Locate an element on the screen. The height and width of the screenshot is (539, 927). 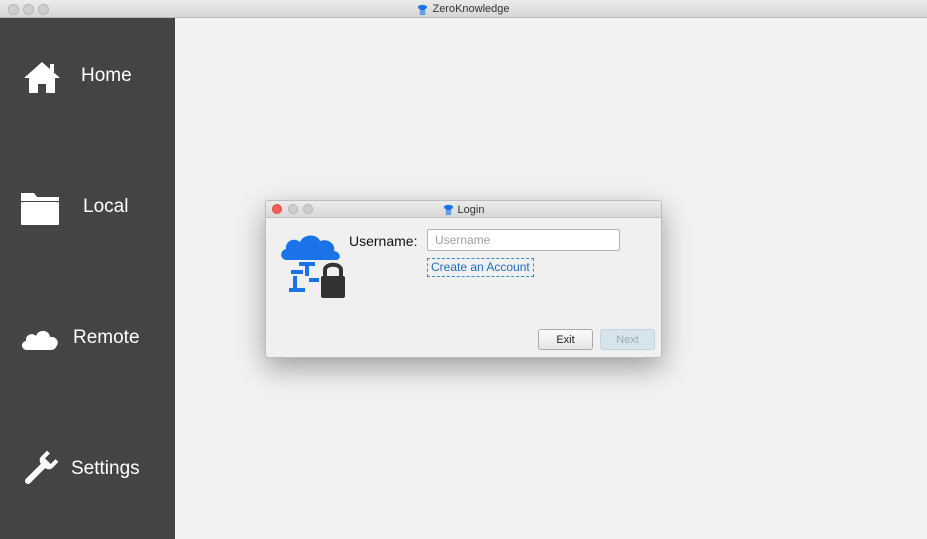
window-title-area: ZeroKnowledge is located at coordinates (463, 9).